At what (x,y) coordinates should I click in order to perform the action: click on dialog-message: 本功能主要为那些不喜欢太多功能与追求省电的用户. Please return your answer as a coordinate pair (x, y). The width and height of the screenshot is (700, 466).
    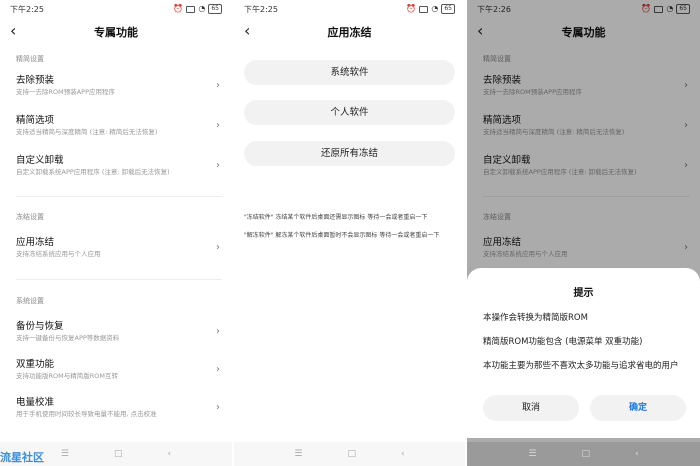
    Looking at the image, I should click on (581, 366).